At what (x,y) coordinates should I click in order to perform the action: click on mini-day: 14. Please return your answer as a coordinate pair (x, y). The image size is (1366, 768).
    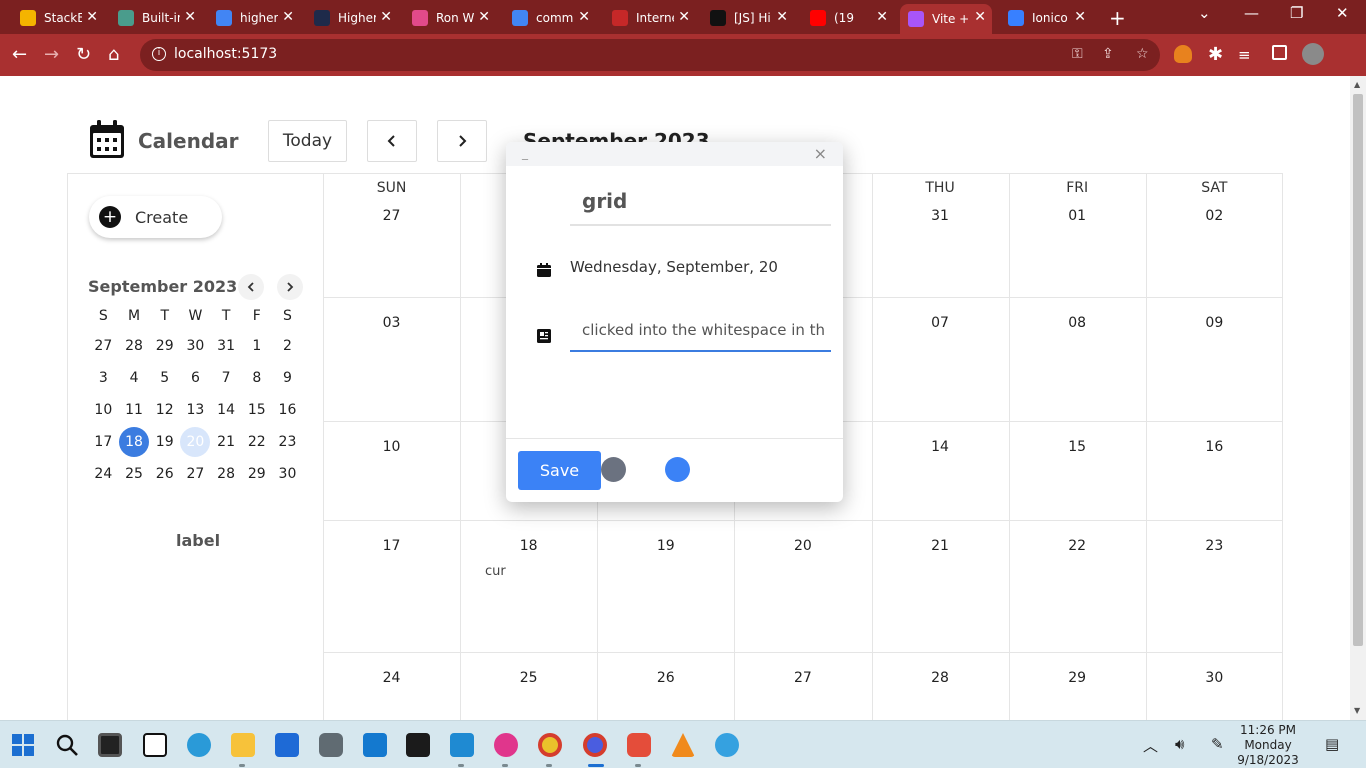
    Looking at the image, I should click on (226, 410).